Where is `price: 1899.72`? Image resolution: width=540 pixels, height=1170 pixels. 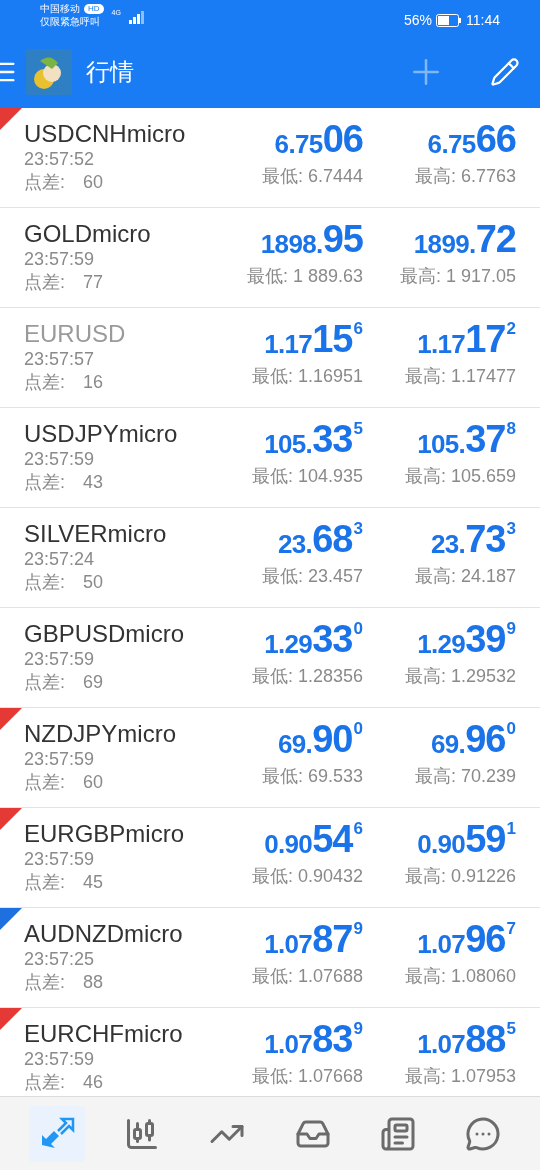
price: 1899.72 is located at coordinates (464, 239).